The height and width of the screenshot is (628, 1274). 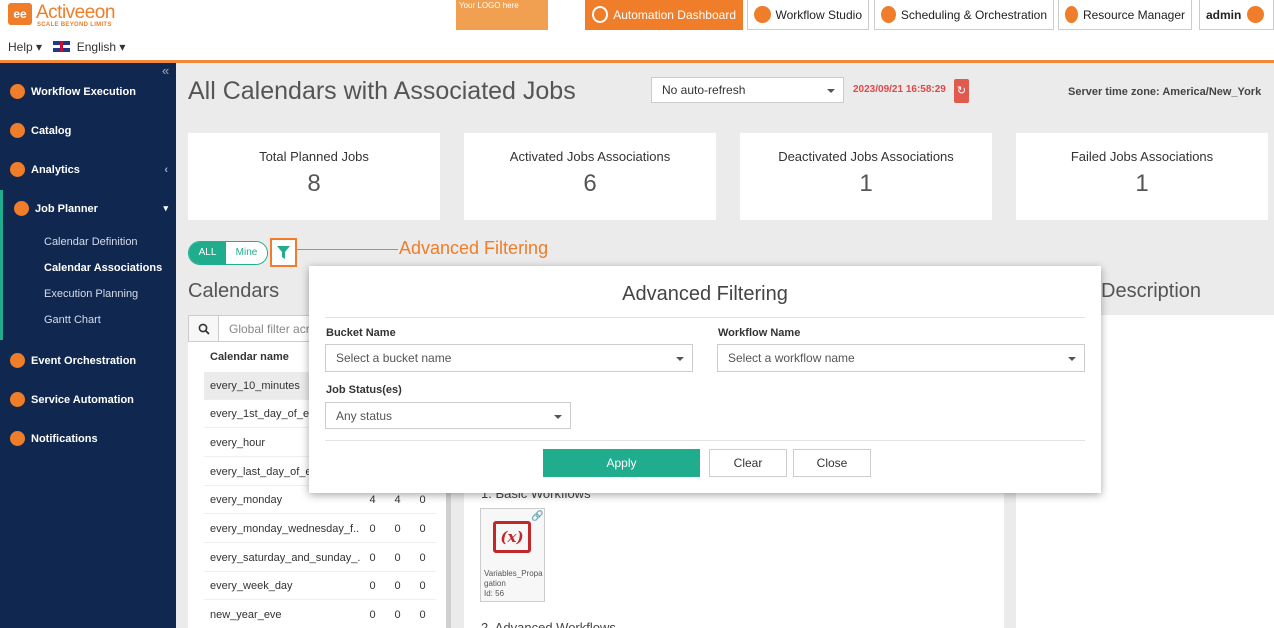 What do you see at coordinates (72, 320) in the screenshot?
I see `sidebar-sub-gantt-chart: Gantt Chart` at bounding box center [72, 320].